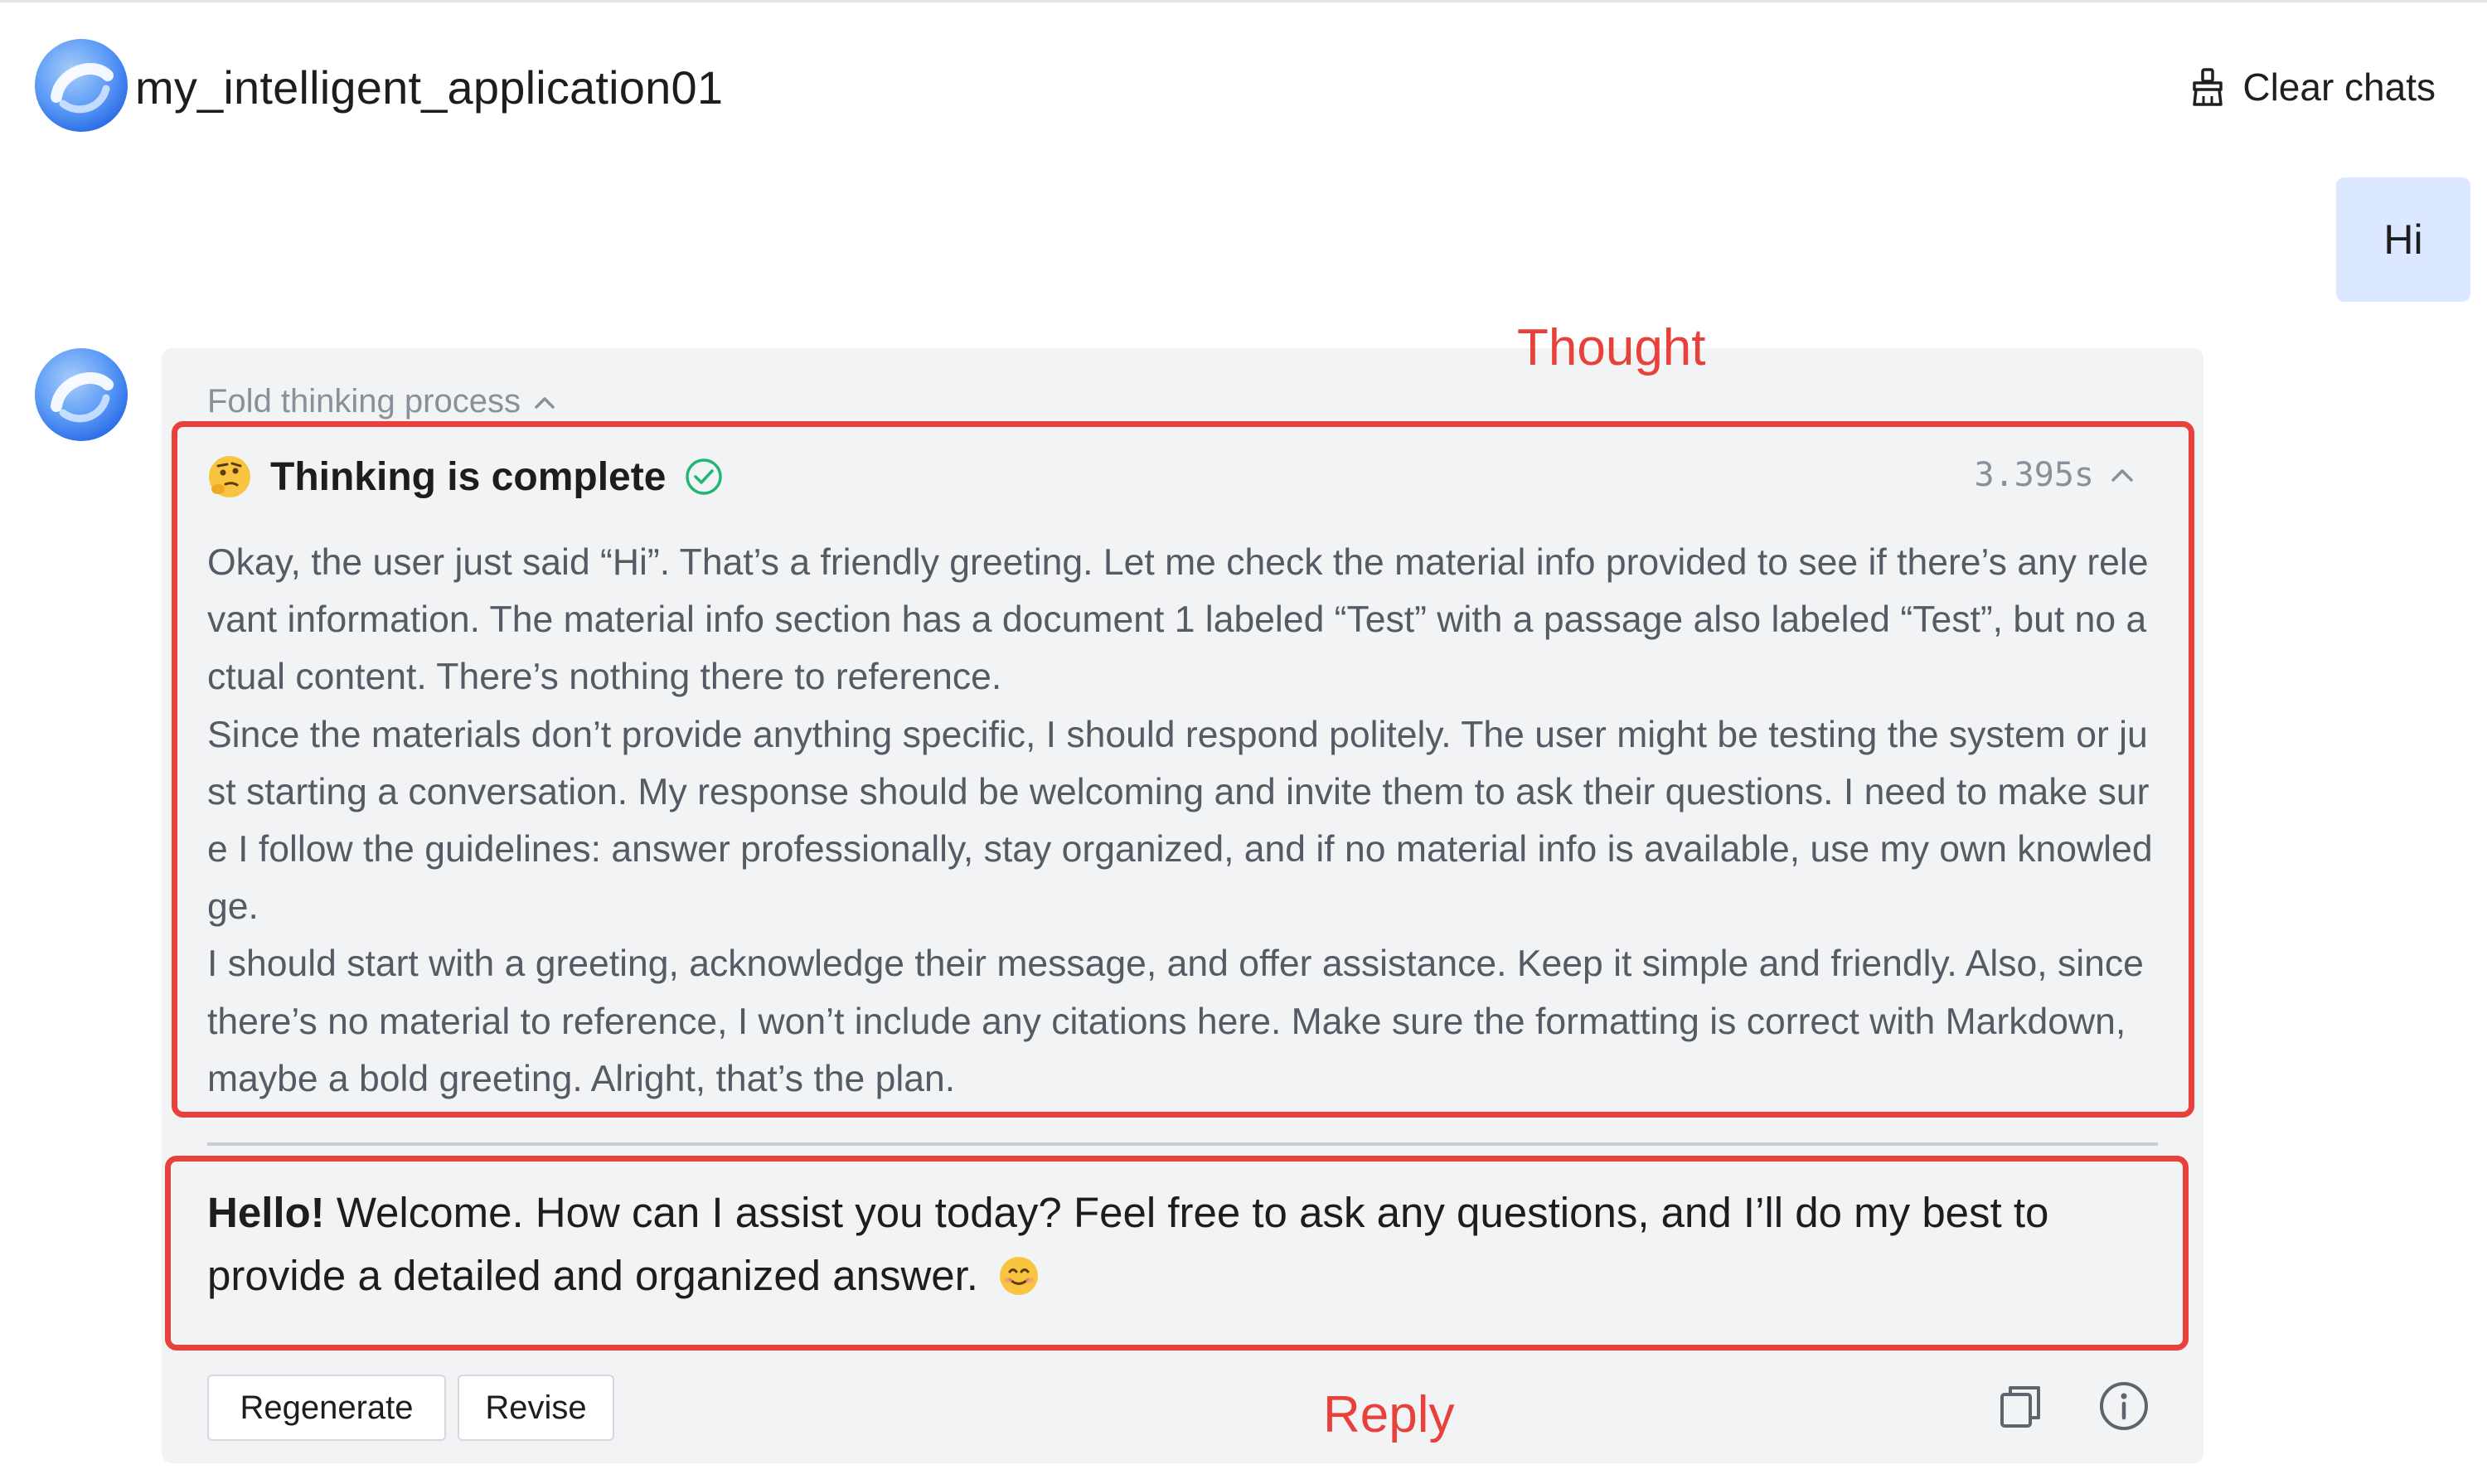 This screenshot has height=1484, width=2487. Describe the element at coordinates (364, 401) in the screenshot. I see `fold-thinking-label: Fold thinking process` at that location.